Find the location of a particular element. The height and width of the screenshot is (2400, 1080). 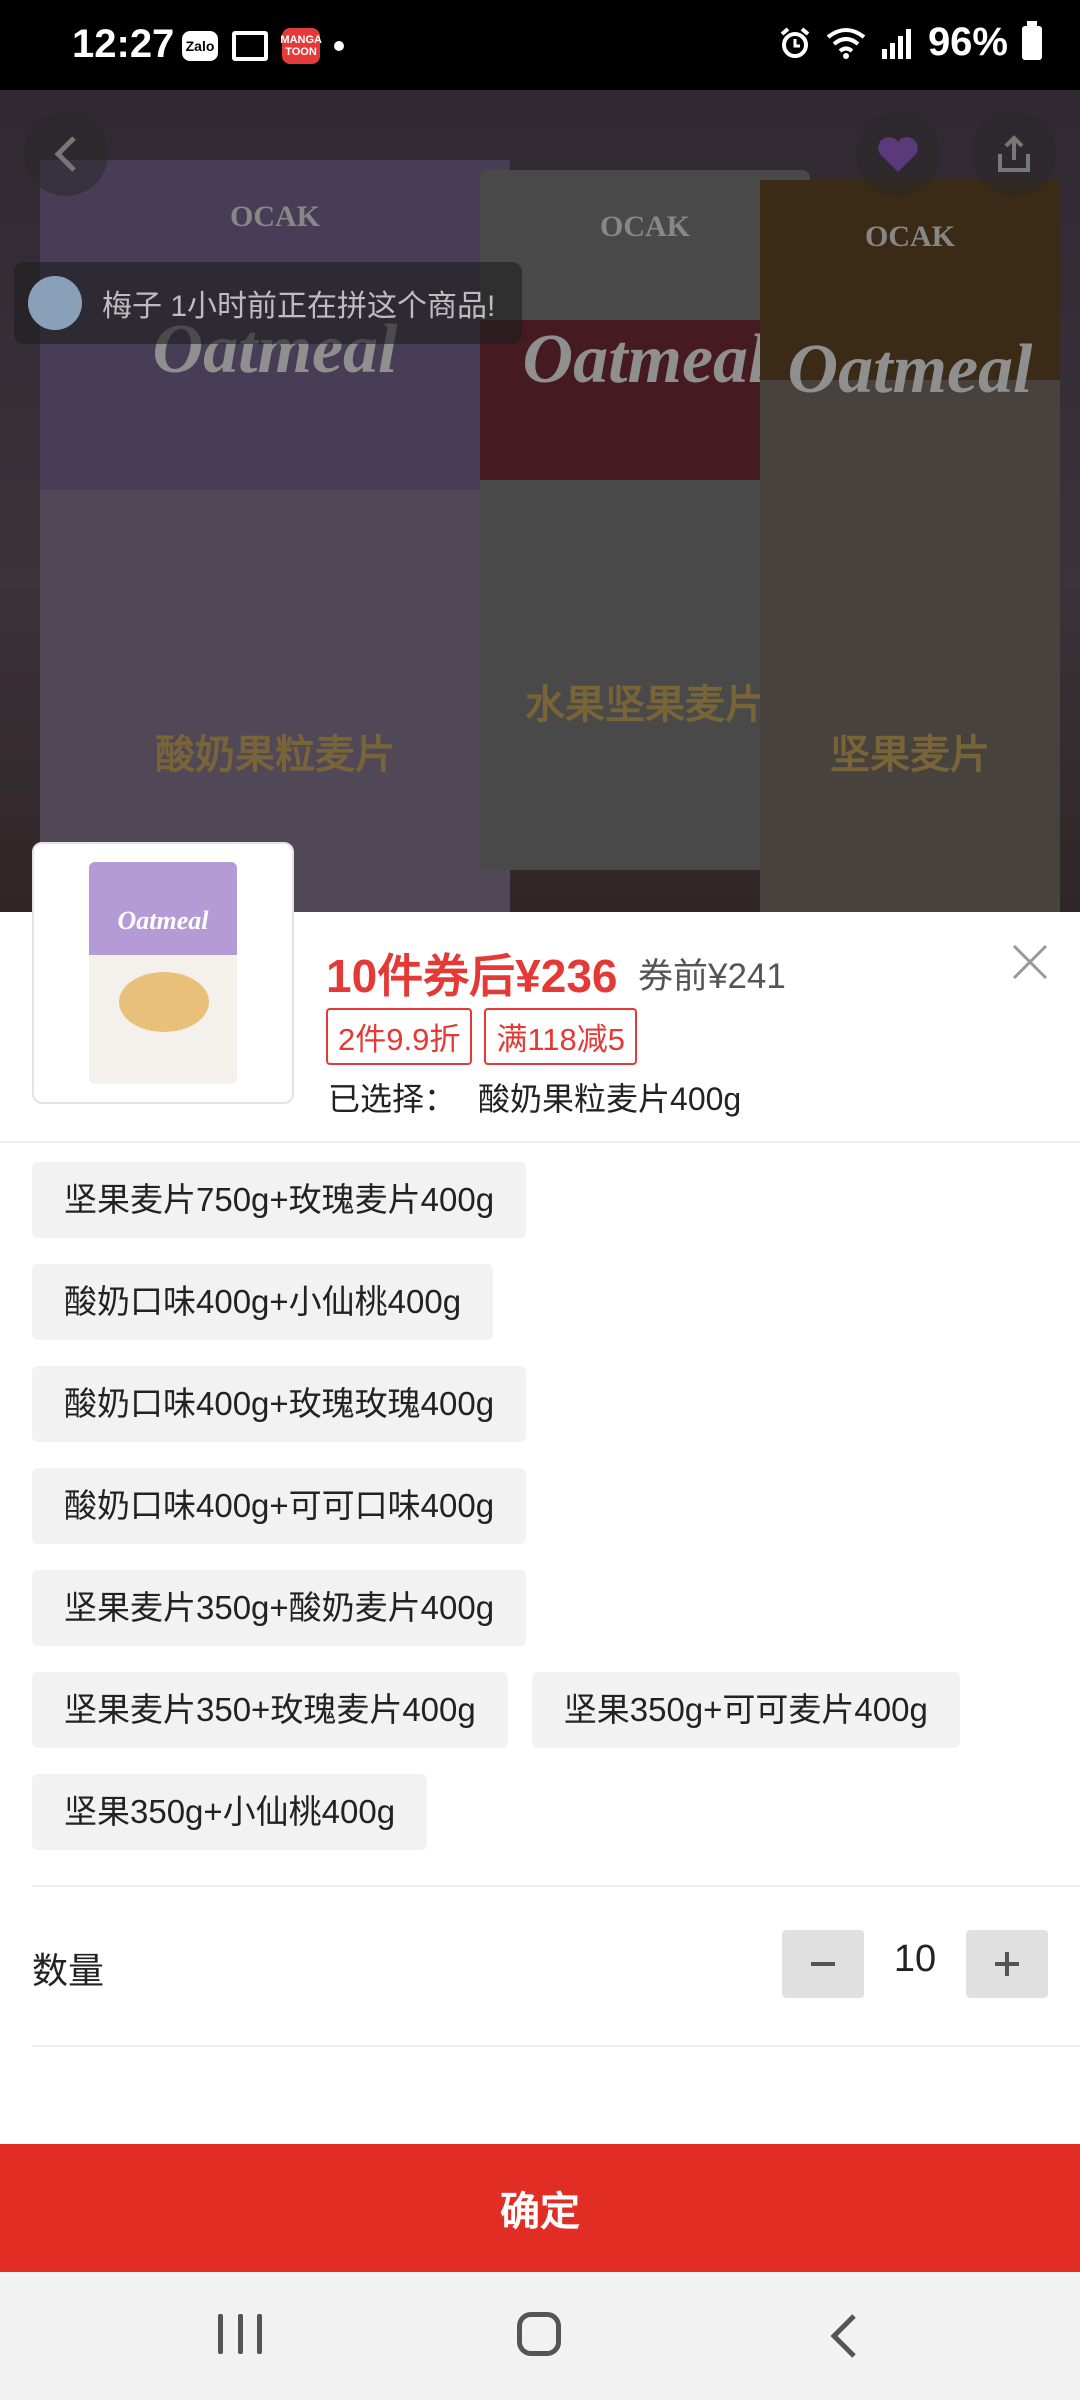

quantity-input: 10 is located at coordinates (915, 1959).